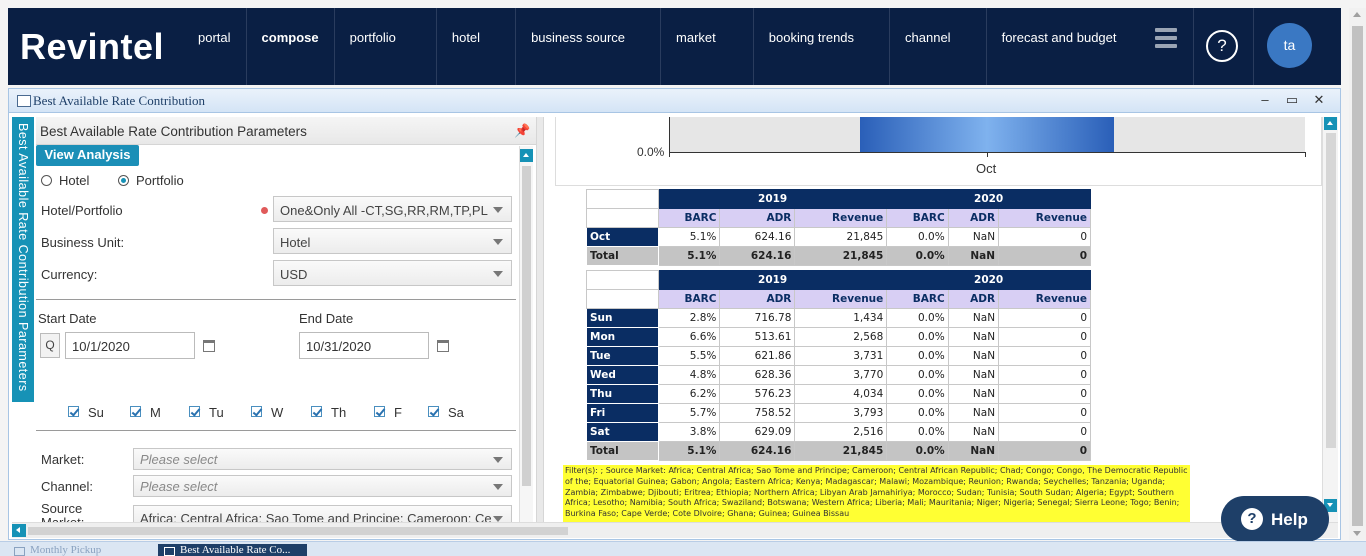 Image resolution: width=1366 pixels, height=556 pixels. I want to click on checkbox-saturday: Sa, so click(446, 412).